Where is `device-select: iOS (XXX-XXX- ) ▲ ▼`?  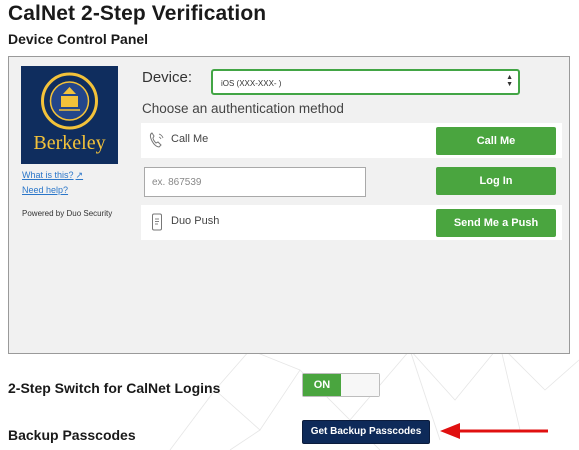
device-select: iOS (XXX-XXX- ) ▲ ▼ is located at coordinates (365, 82).